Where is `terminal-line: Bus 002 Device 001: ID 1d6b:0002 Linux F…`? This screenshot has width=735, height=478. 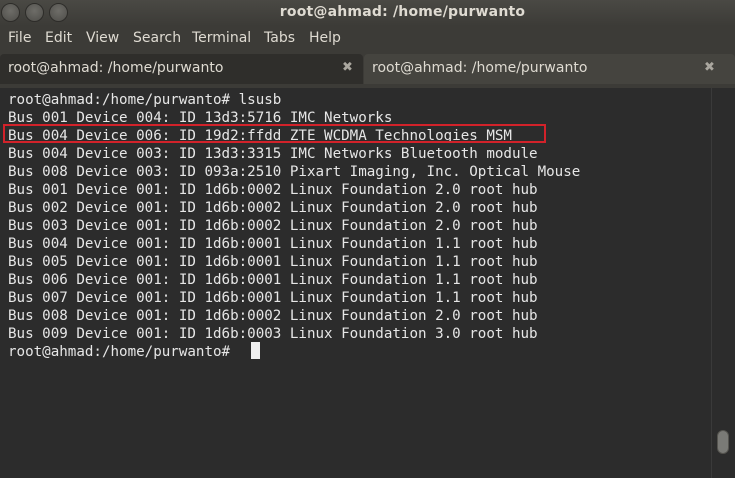
terminal-line: Bus 002 Device 001: ID 1d6b:0002 Linux F… is located at coordinates (273, 208).